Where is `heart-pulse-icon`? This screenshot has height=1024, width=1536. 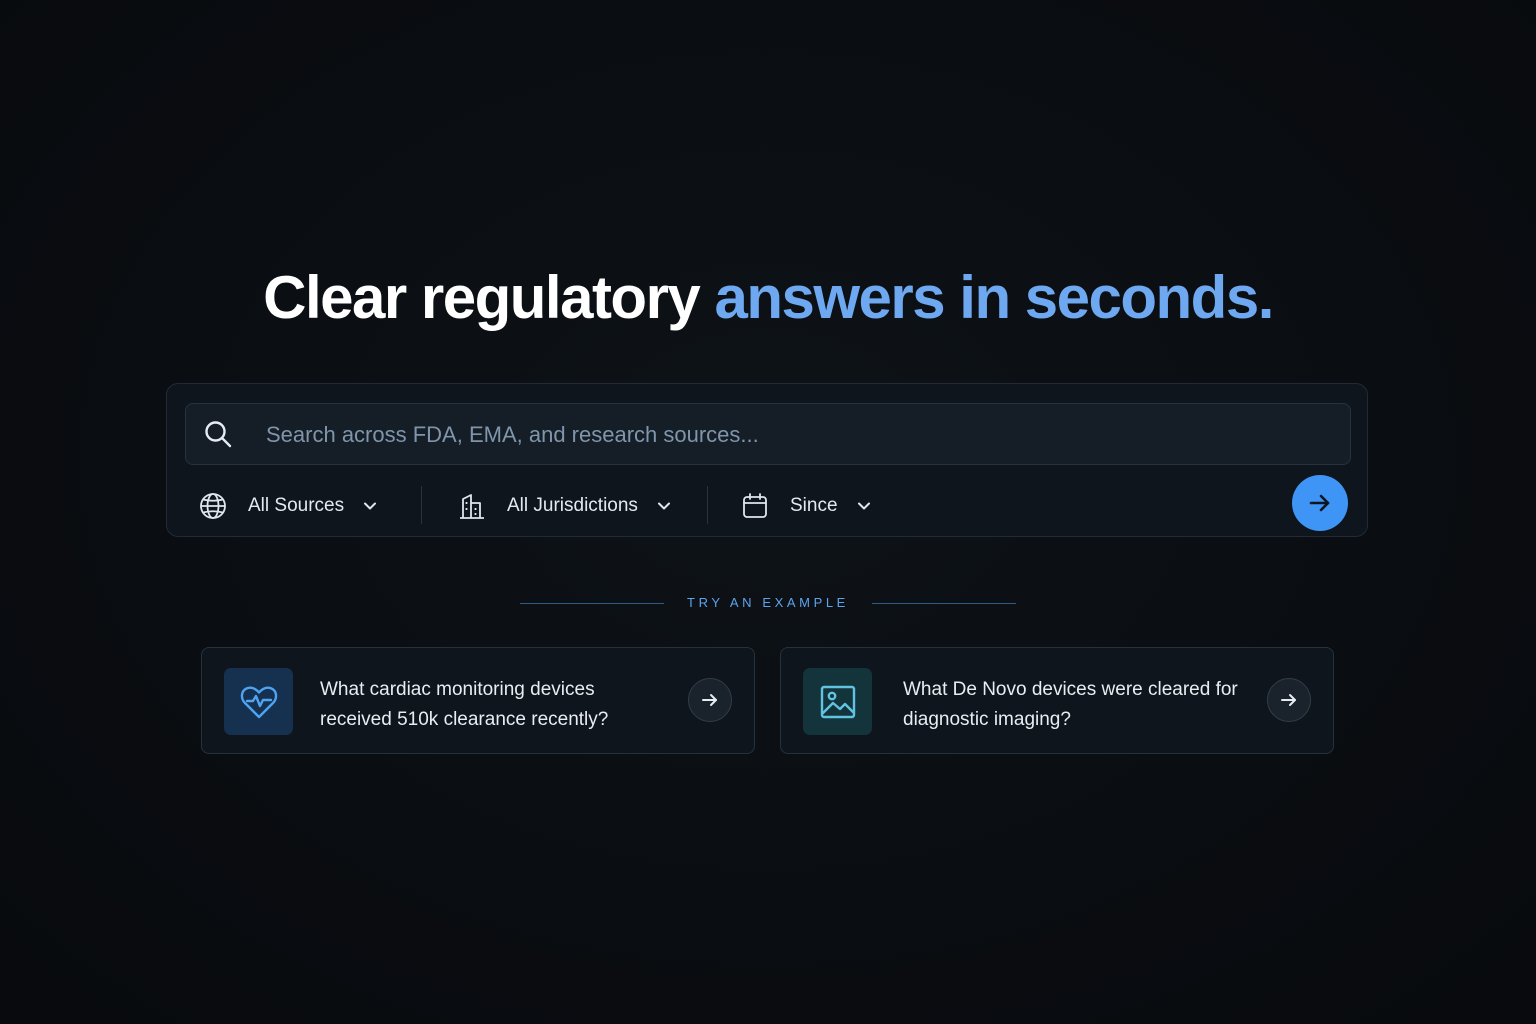 heart-pulse-icon is located at coordinates (258, 702).